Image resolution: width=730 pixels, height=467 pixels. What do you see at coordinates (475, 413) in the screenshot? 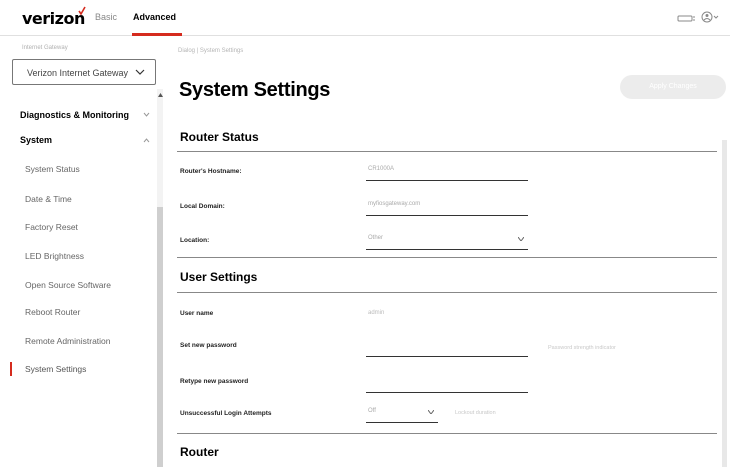
I see `lockout-hint: Lockout duration` at bounding box center [475, 413].